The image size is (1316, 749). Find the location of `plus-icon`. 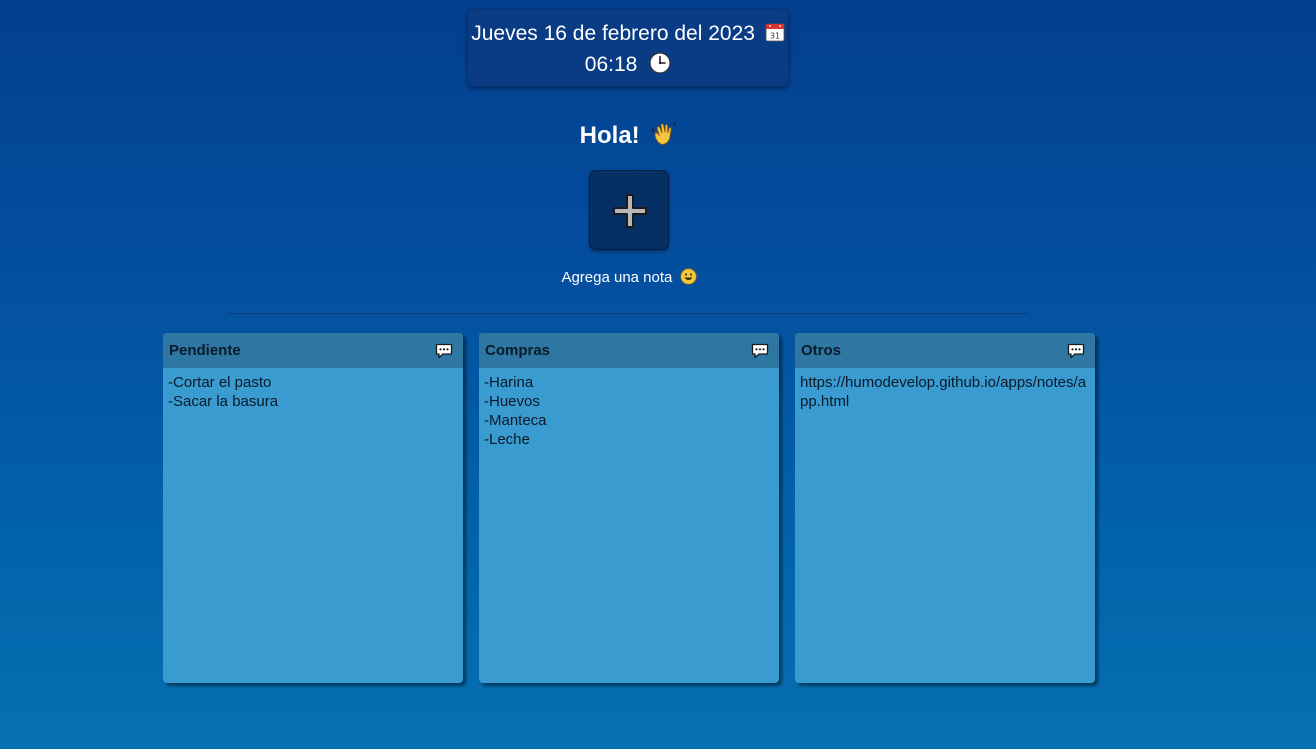

plus-icon is located at coordinates (630, 211).